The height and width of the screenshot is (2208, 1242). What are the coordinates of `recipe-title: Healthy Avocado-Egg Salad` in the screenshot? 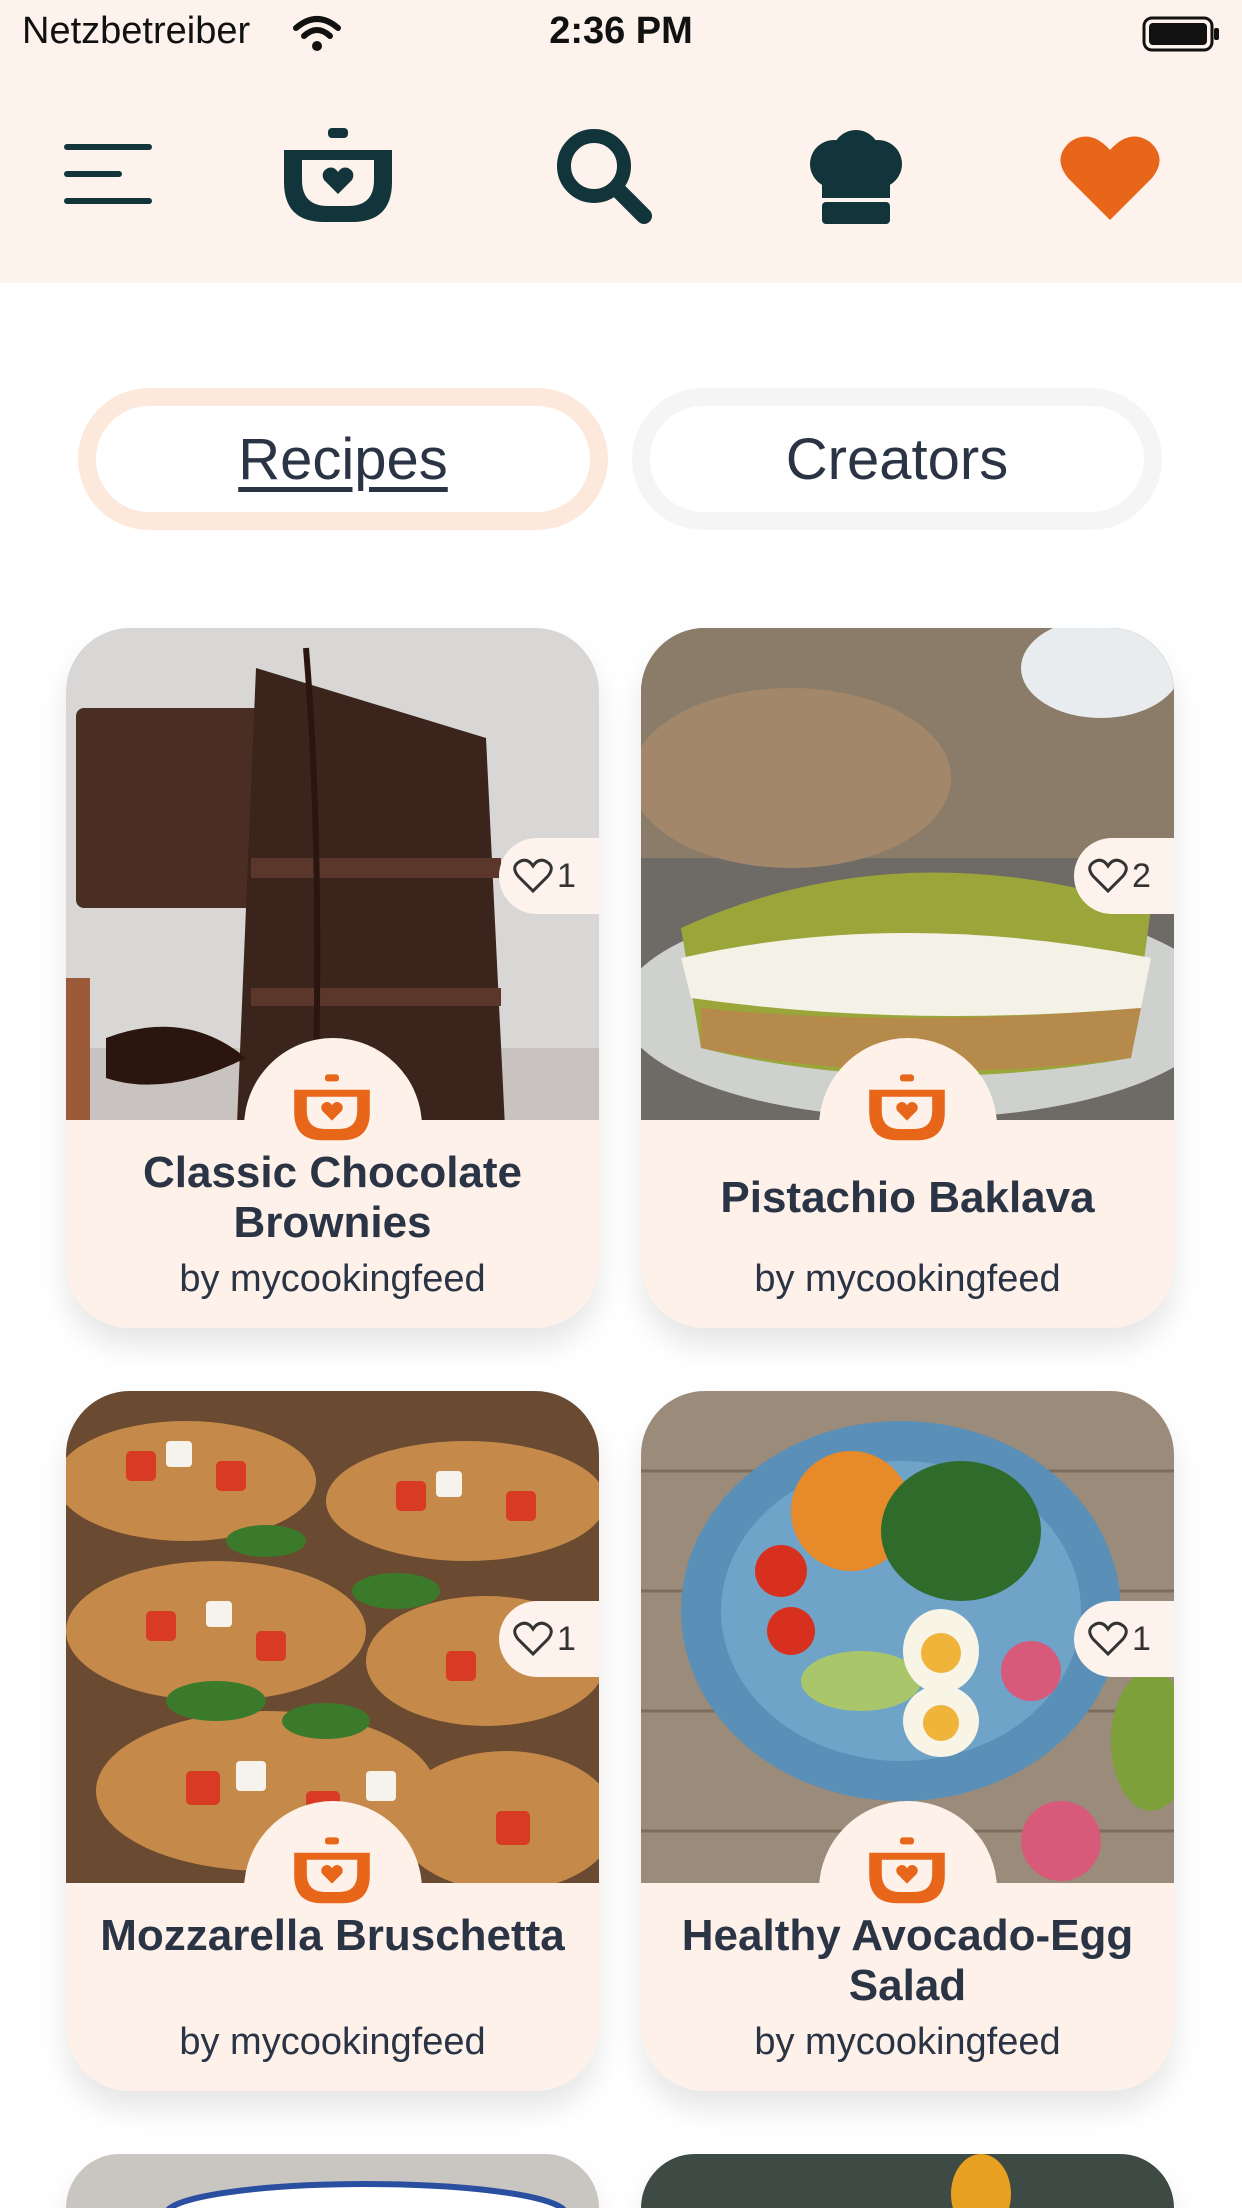 It's located at (907, 1960).